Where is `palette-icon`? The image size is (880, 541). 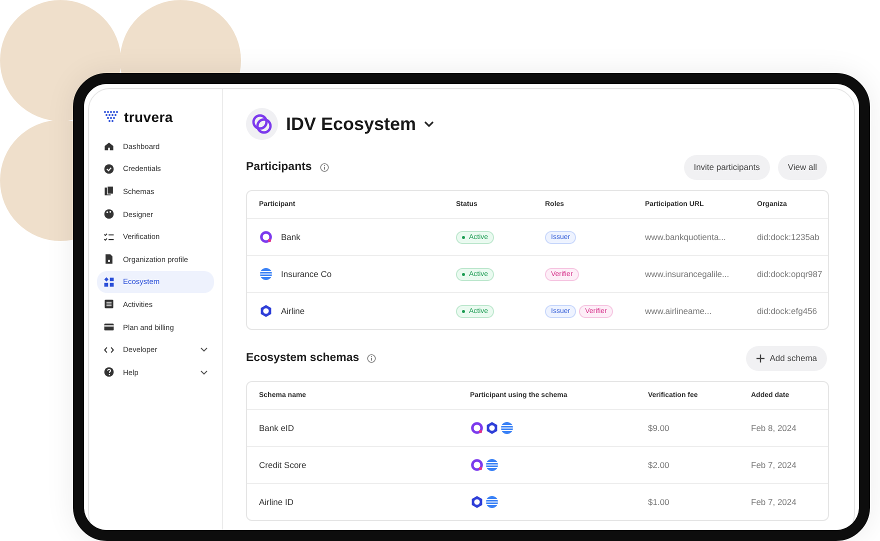
palette-icon is located at coordinates (109, 214).